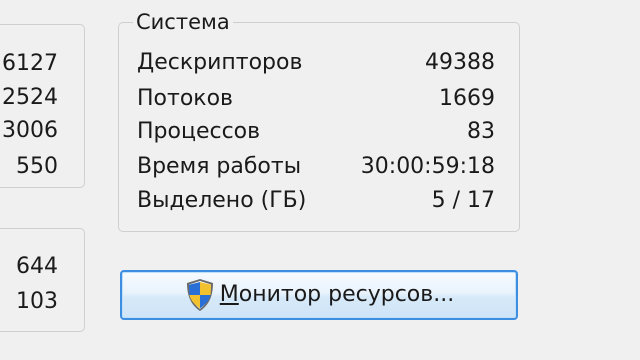  Describe the element at coordinates (185, 98) in the screenshot. I see `threads-label: Потоков` at that location.